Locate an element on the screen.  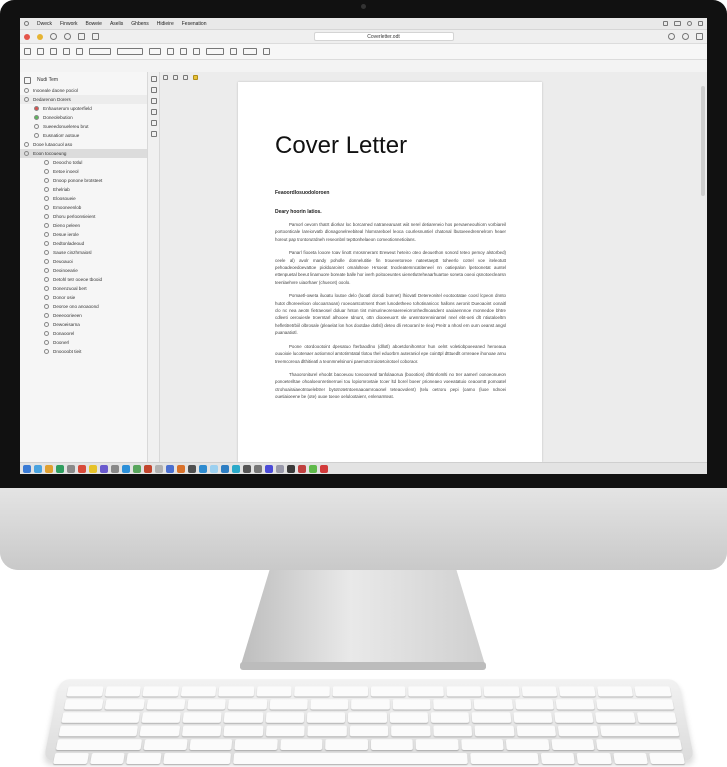
sidebar-item: Deeeoorieeen is located at coordinates (83, 315).